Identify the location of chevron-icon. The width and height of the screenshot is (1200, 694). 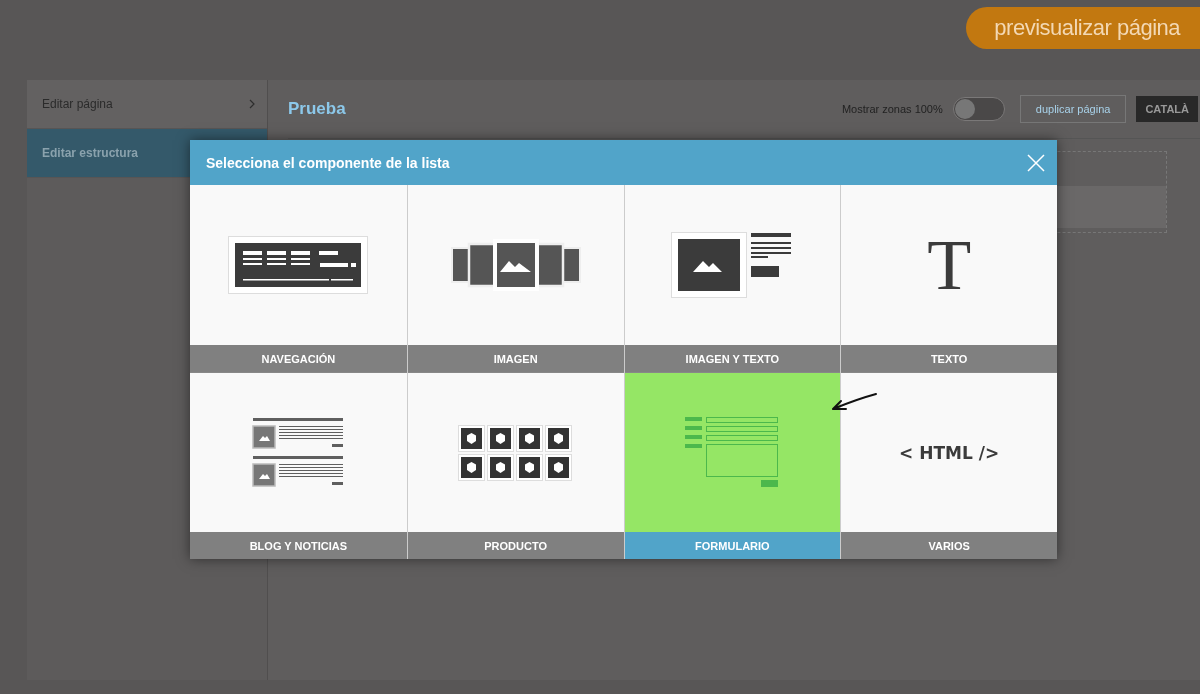
(252, 104).